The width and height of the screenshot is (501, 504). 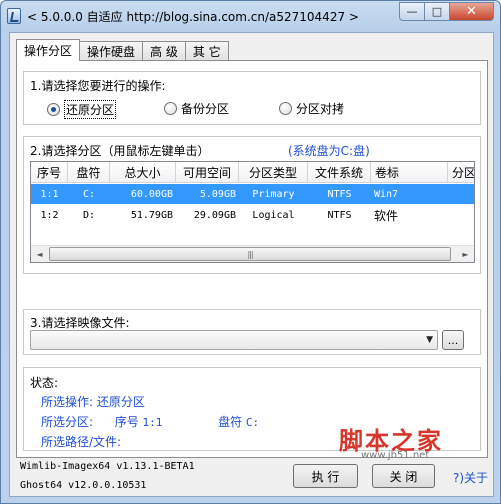 I want to click on list-header: 序号 盘符 总大小 可用空间 分区类型 文件系统 卷标 分区, so click(x=252, y=172).